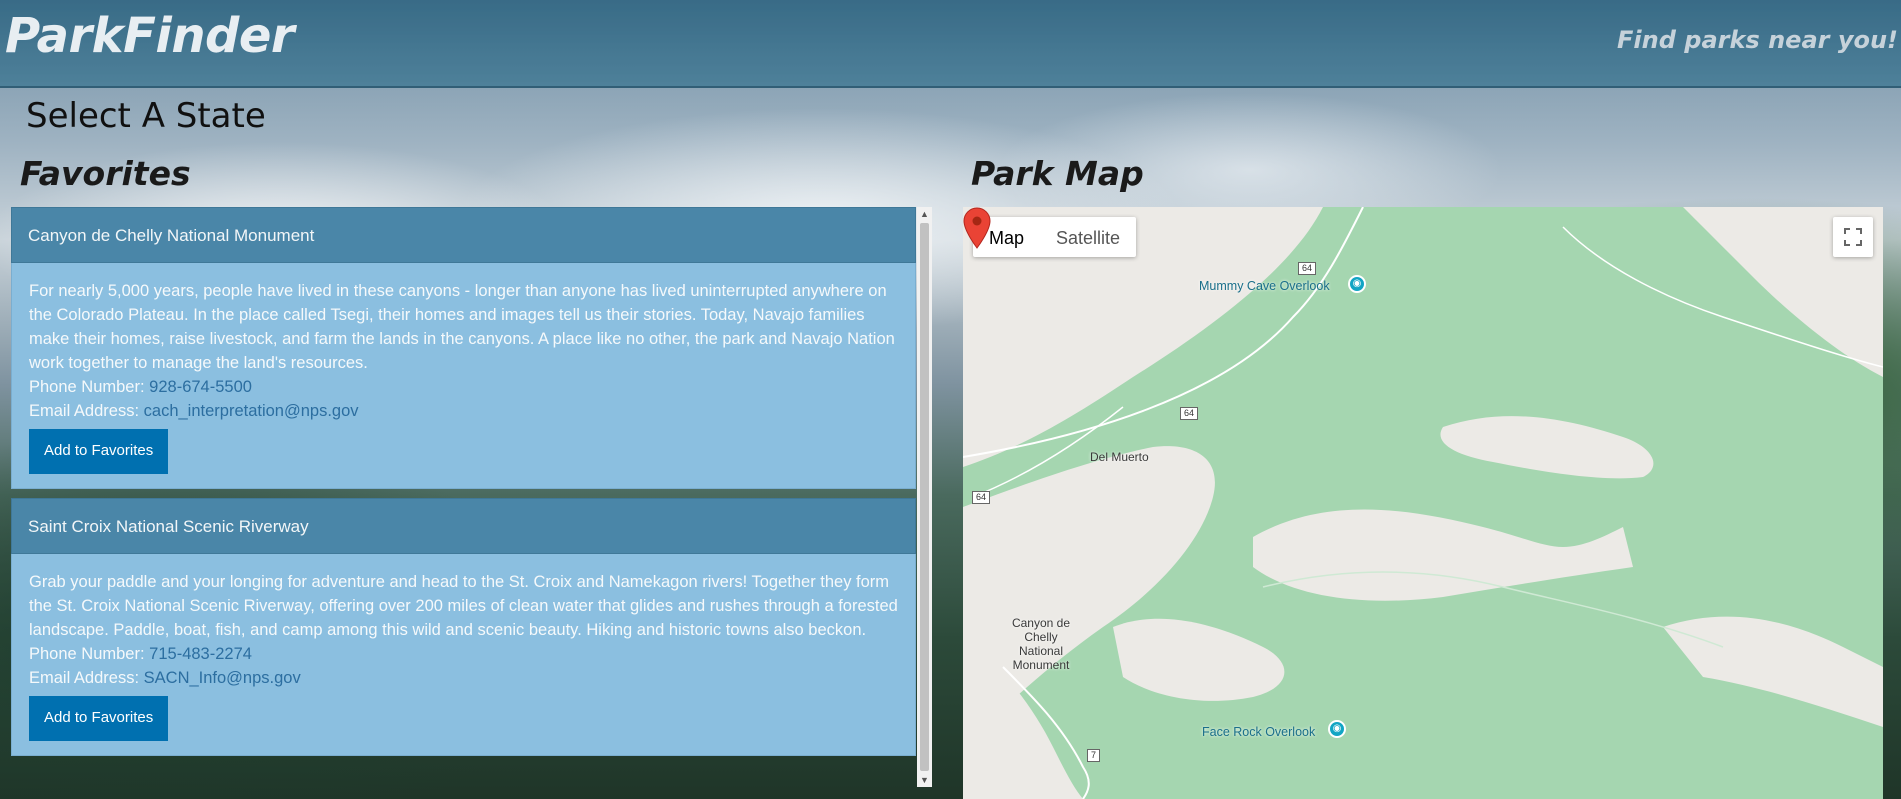 This screenshot has height=799, width=1901. Describe the element at coordinates (200, 654) in the screenshot. I see `phone-link: 715-483-2274` at that location.